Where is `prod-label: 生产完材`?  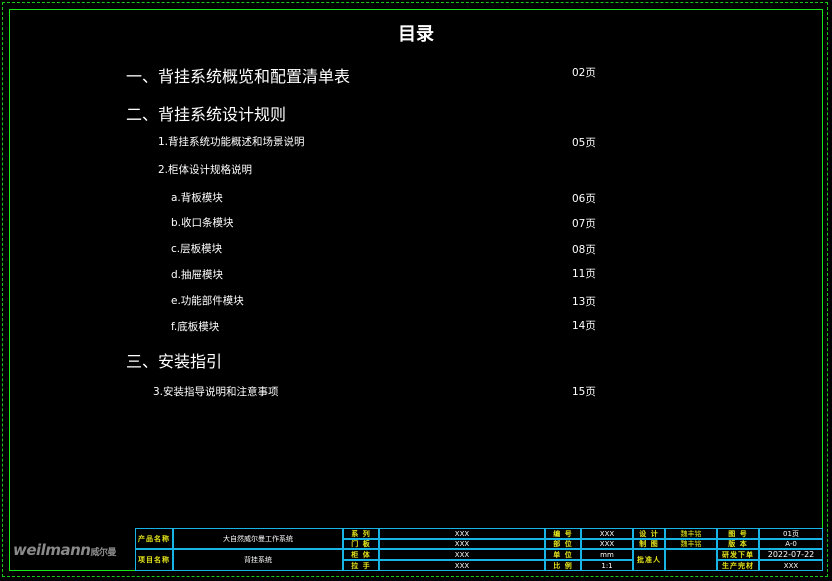 prod-label: 生产完材 is located at coordinates (738, 565).